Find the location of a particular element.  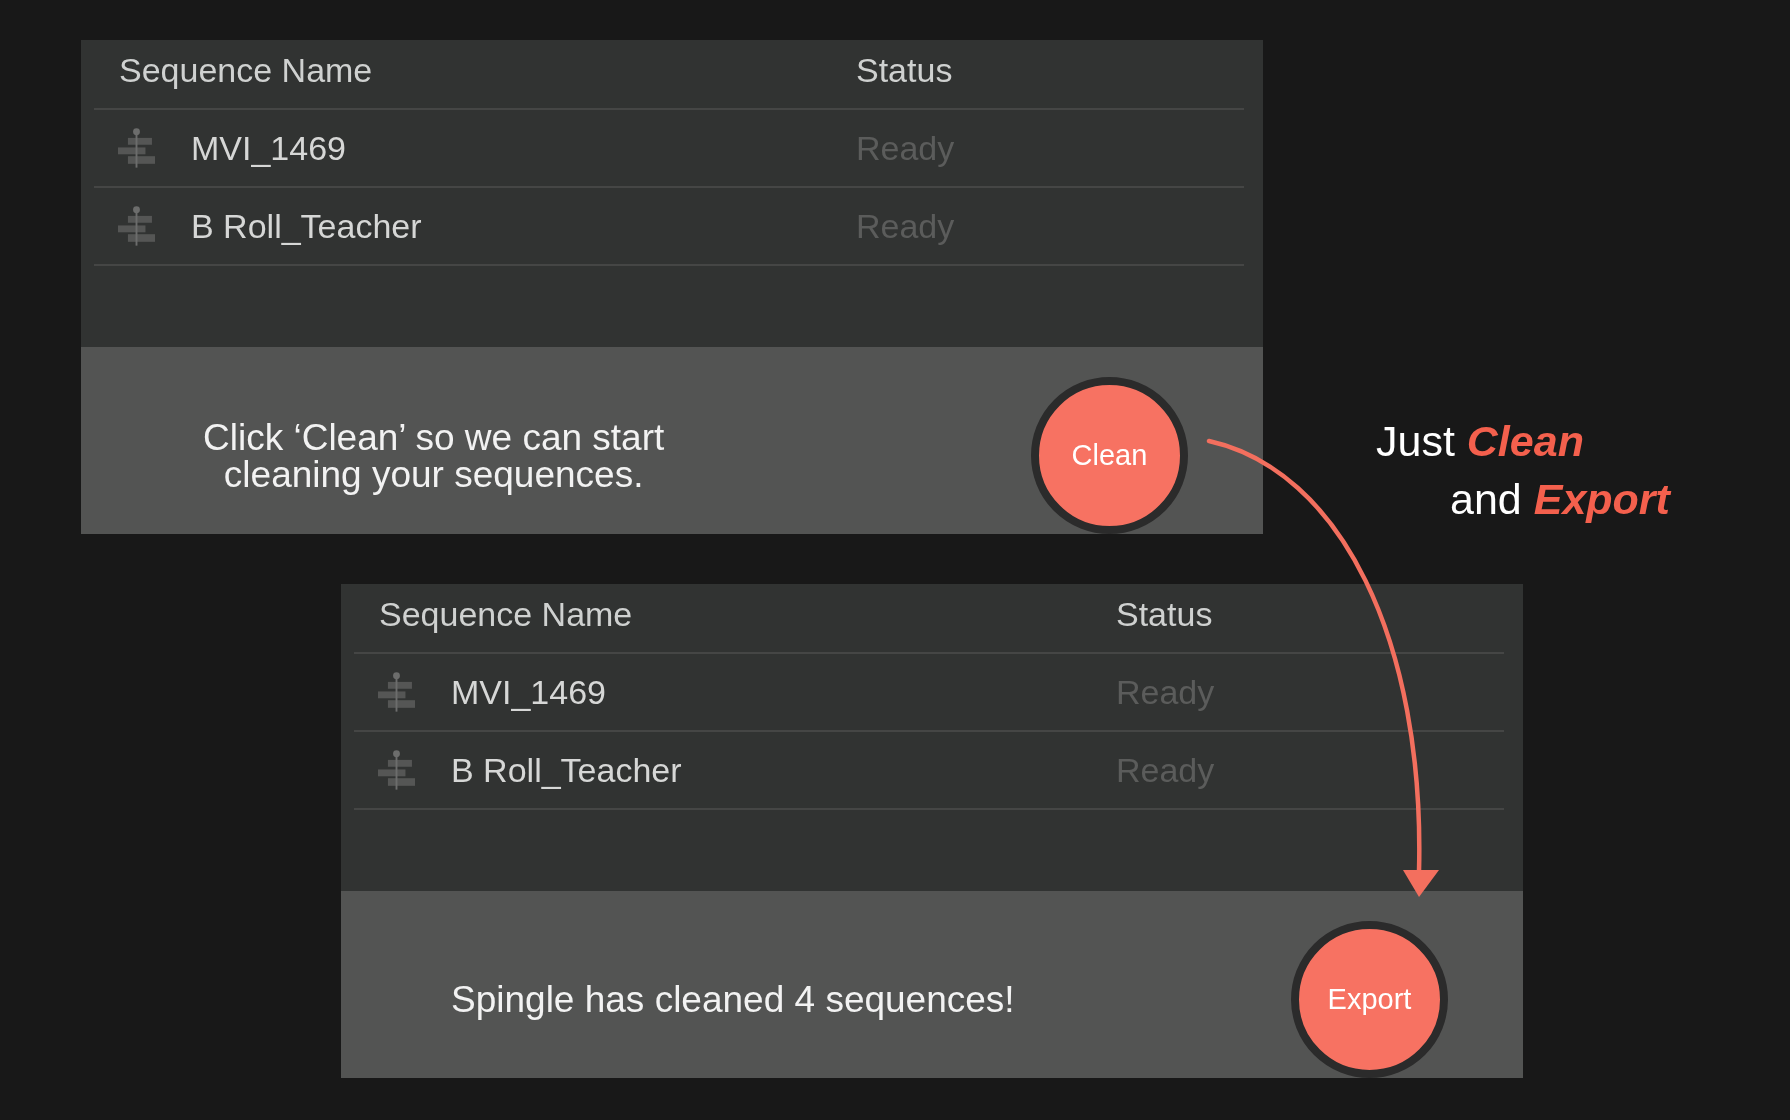

footer-message: Spingle has cleaned 4 sequences! is located at coordinates (733, 999).